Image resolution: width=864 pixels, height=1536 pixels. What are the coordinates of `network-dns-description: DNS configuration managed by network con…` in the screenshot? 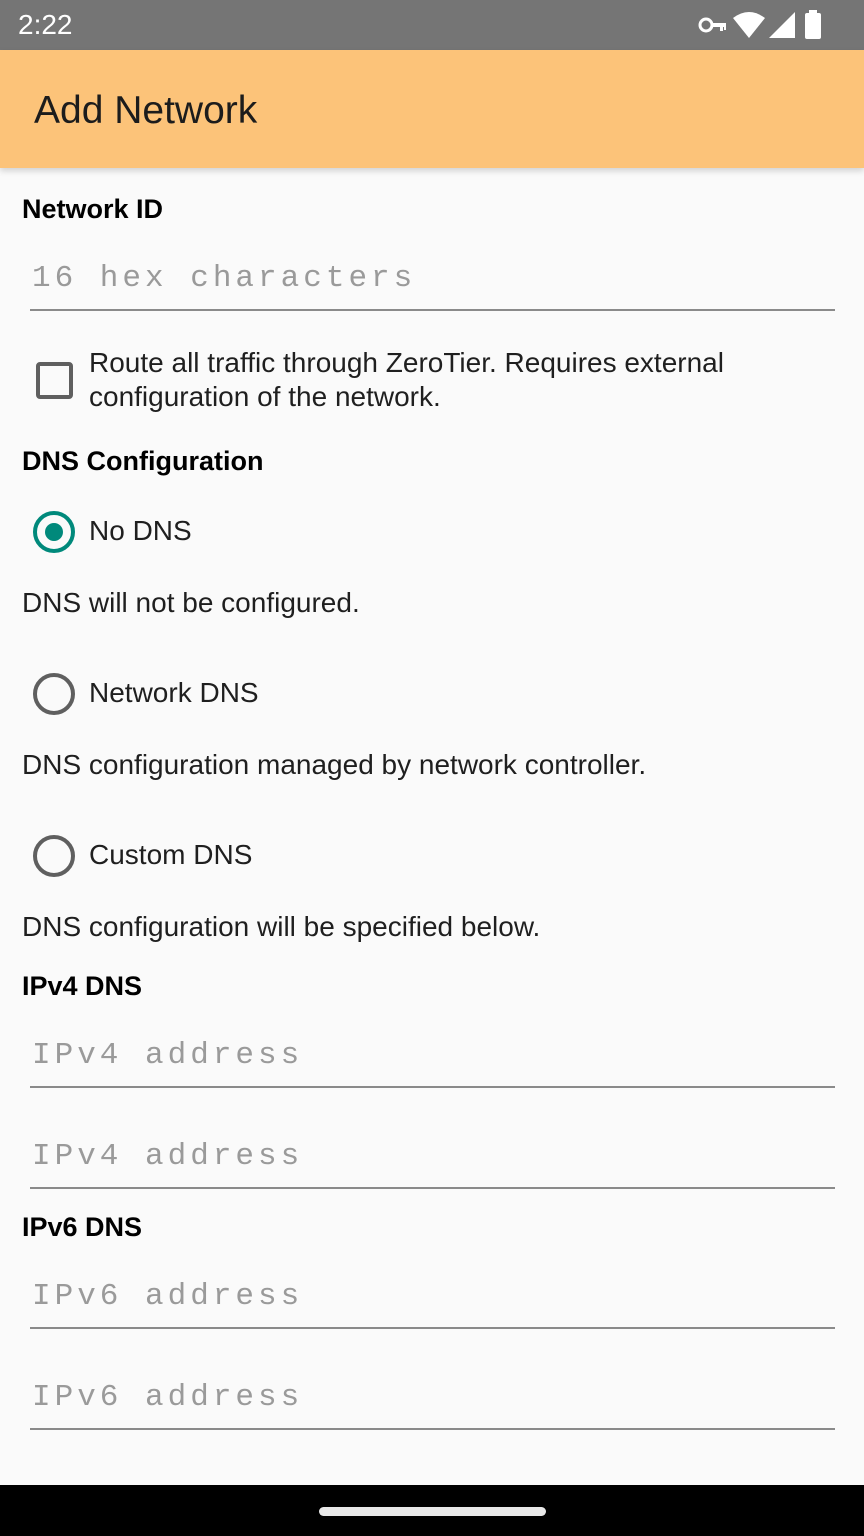 It's located at (334, 764).